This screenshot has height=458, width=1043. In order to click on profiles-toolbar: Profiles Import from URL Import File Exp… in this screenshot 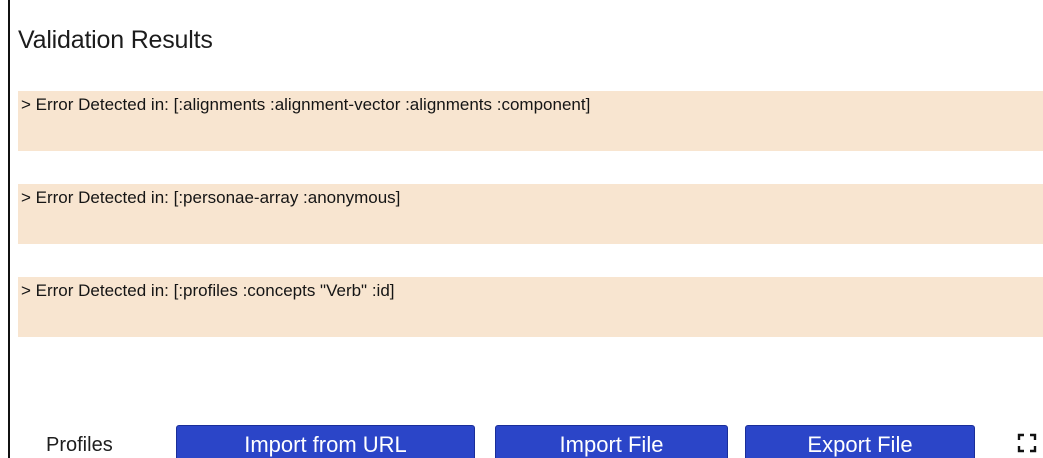, I will do `click(521, 439)`.